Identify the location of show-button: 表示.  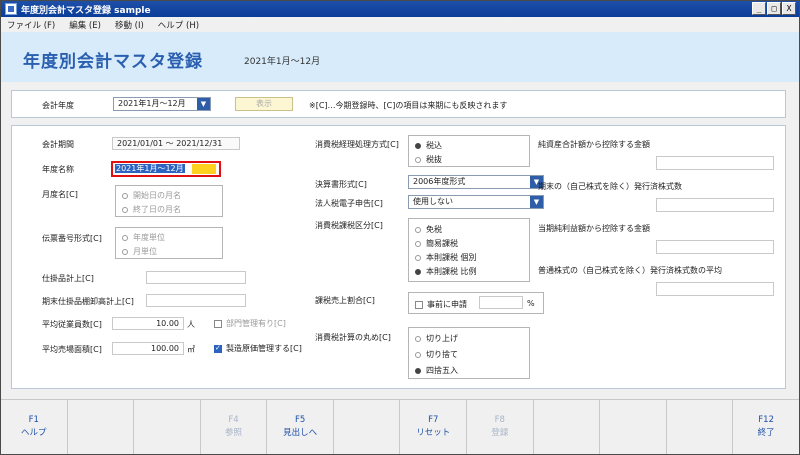
(264, 104).